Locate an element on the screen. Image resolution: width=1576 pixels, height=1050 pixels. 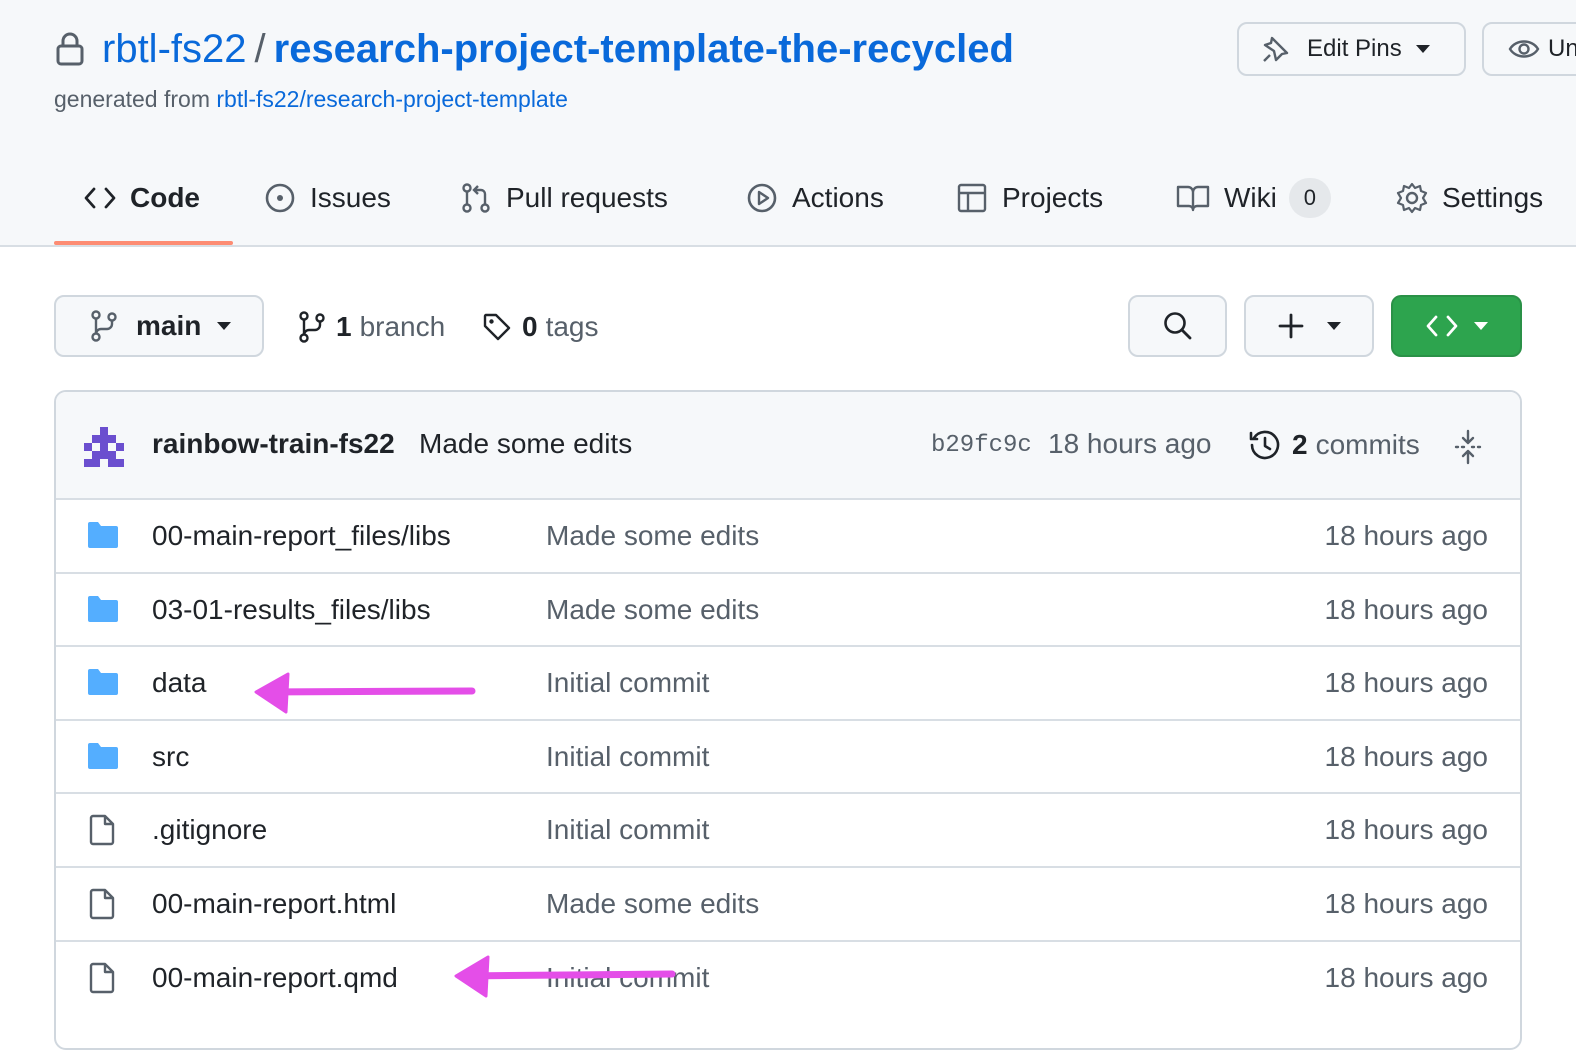
tab-issues-label: Issues is located at coordinates (350, 197).